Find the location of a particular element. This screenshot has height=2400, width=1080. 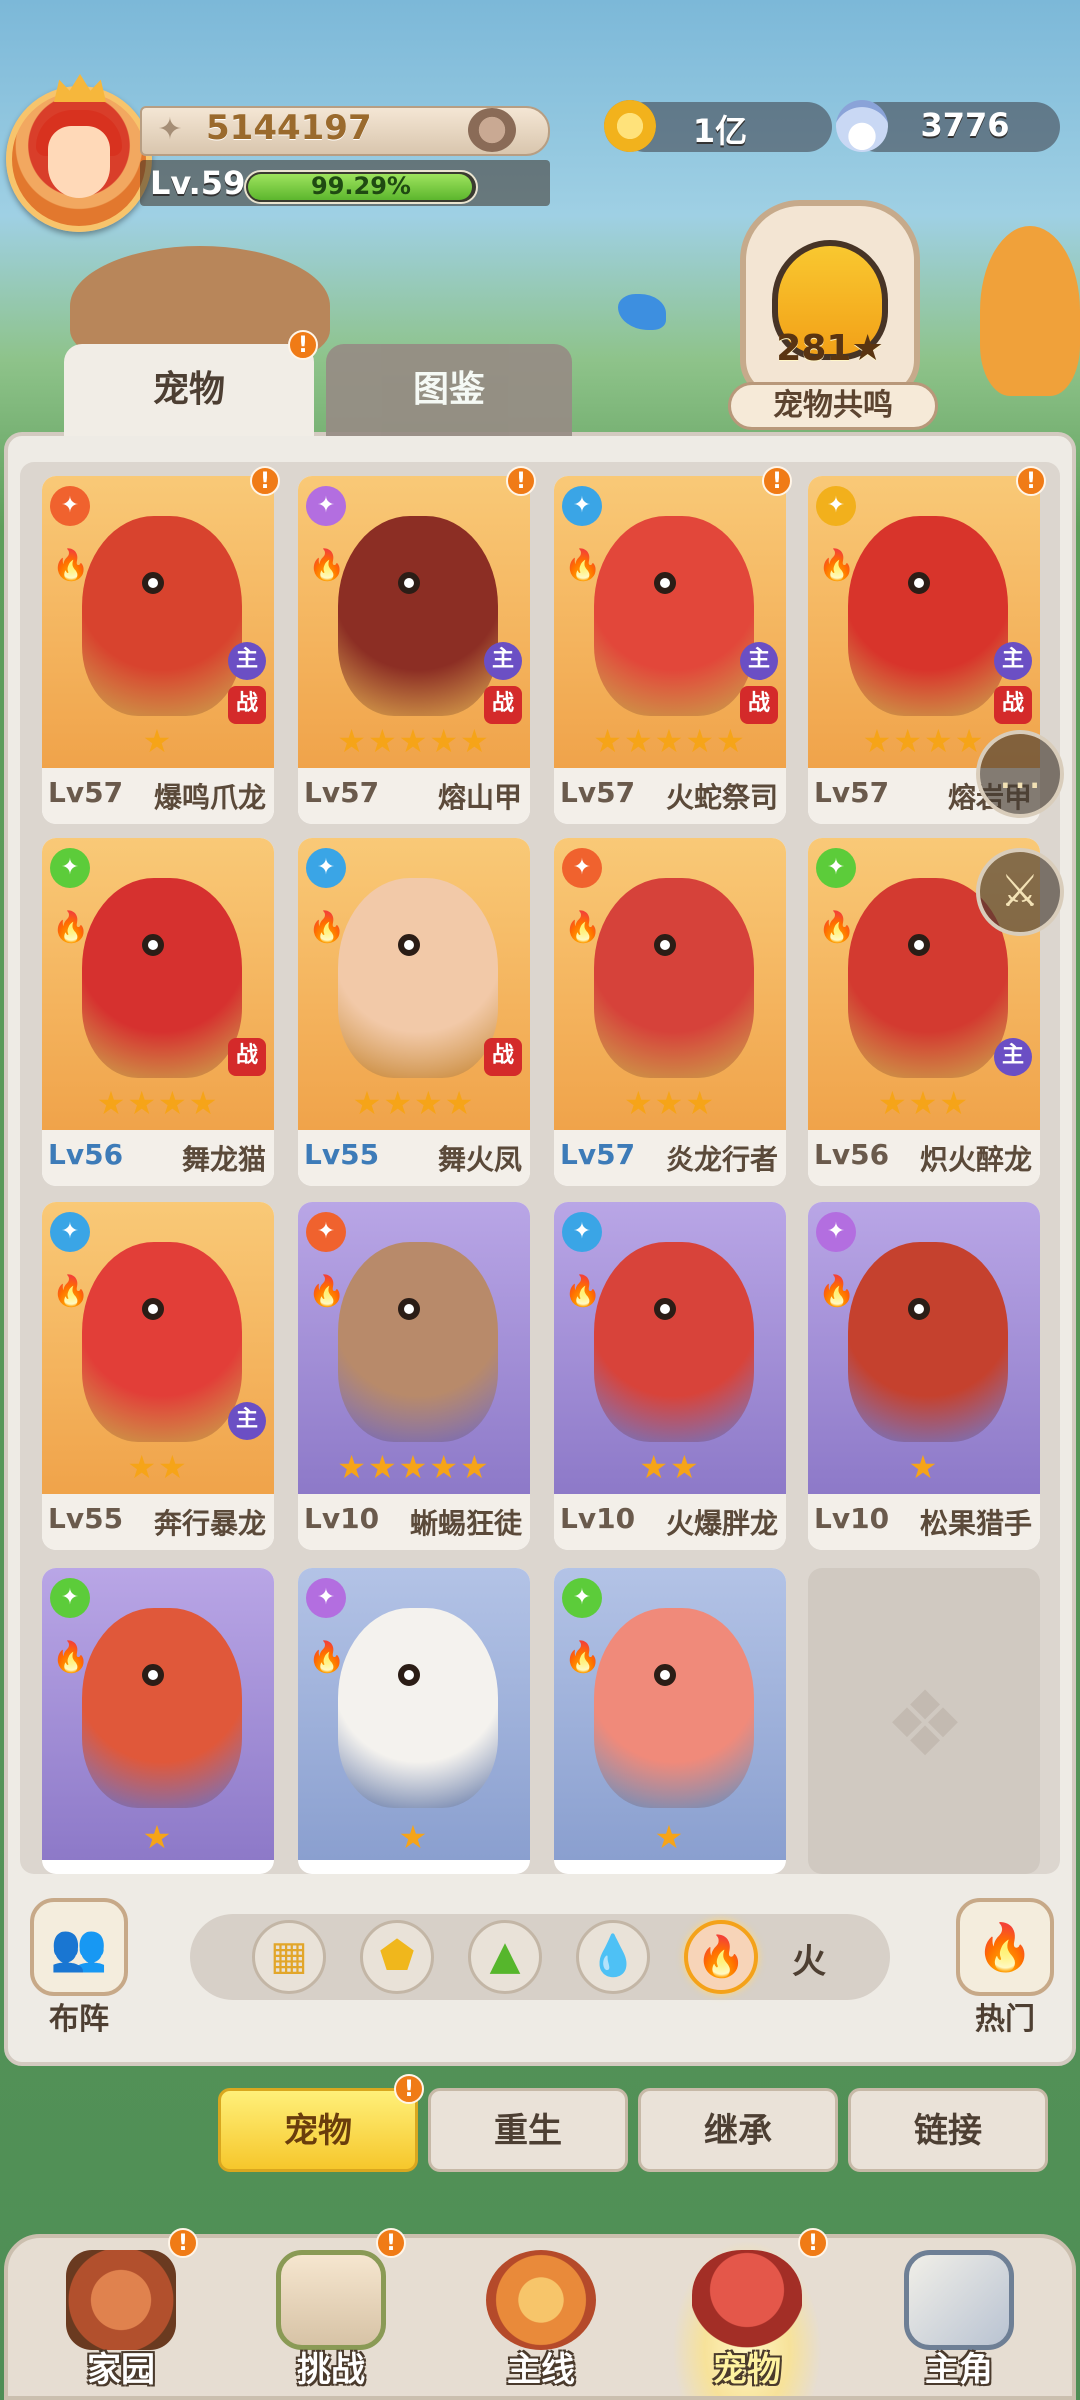

pet-card: ✦ 🔥 ★★★★★ Lv10 蜥蜴狂徒 is located at coordinates (414, 1376).